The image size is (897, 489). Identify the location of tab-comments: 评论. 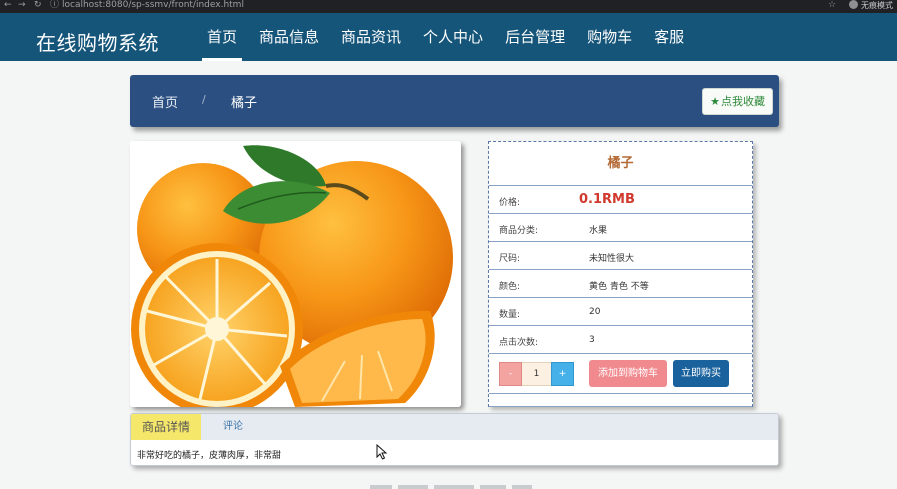
(233, 427).